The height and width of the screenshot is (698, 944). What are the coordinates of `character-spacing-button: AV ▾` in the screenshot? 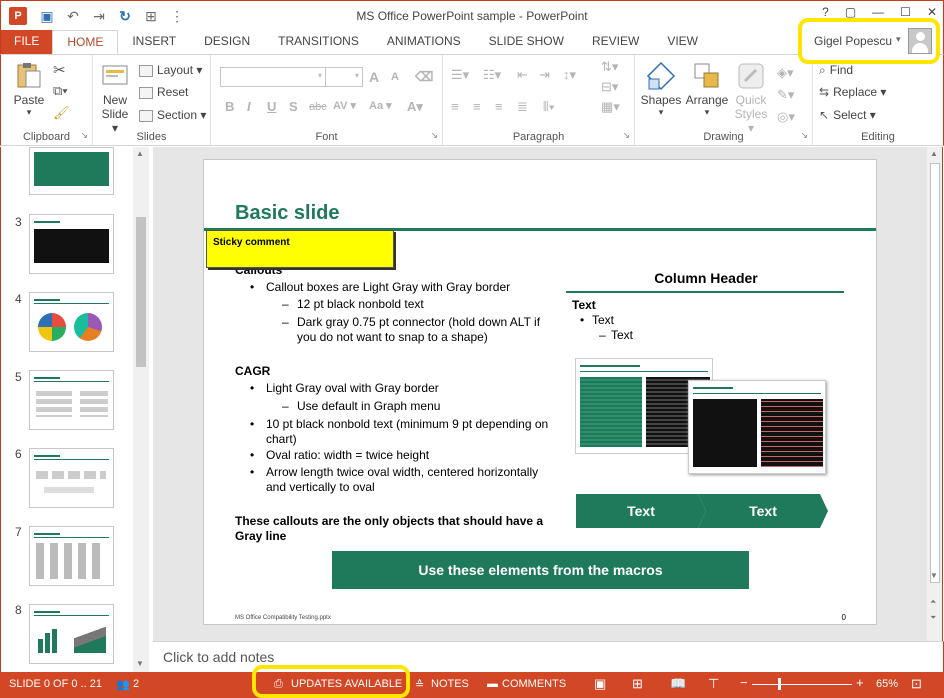 It's located at (344, 105).